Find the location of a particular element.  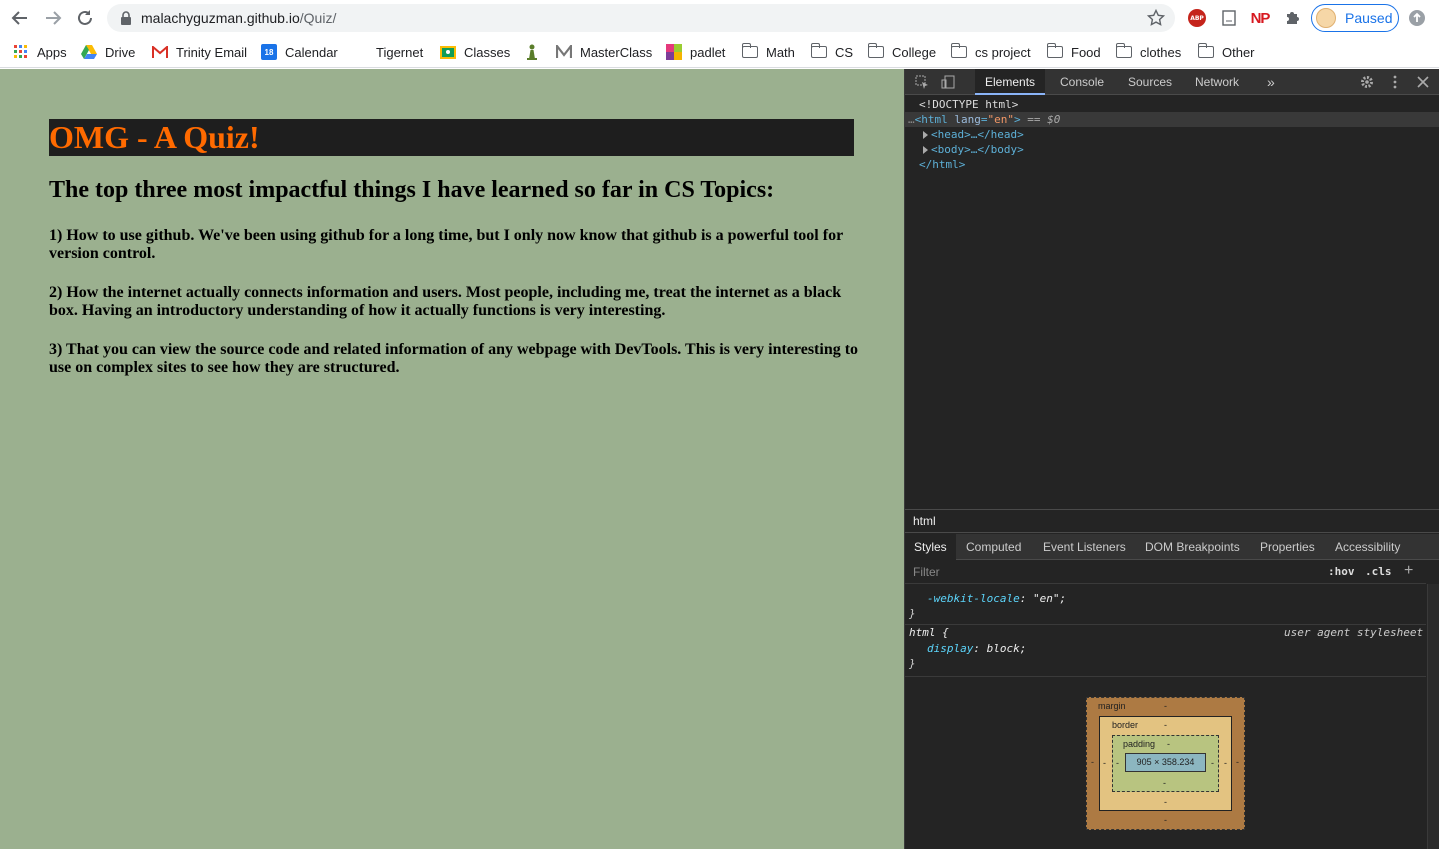

reload-button is located at coordinates (85, 18).